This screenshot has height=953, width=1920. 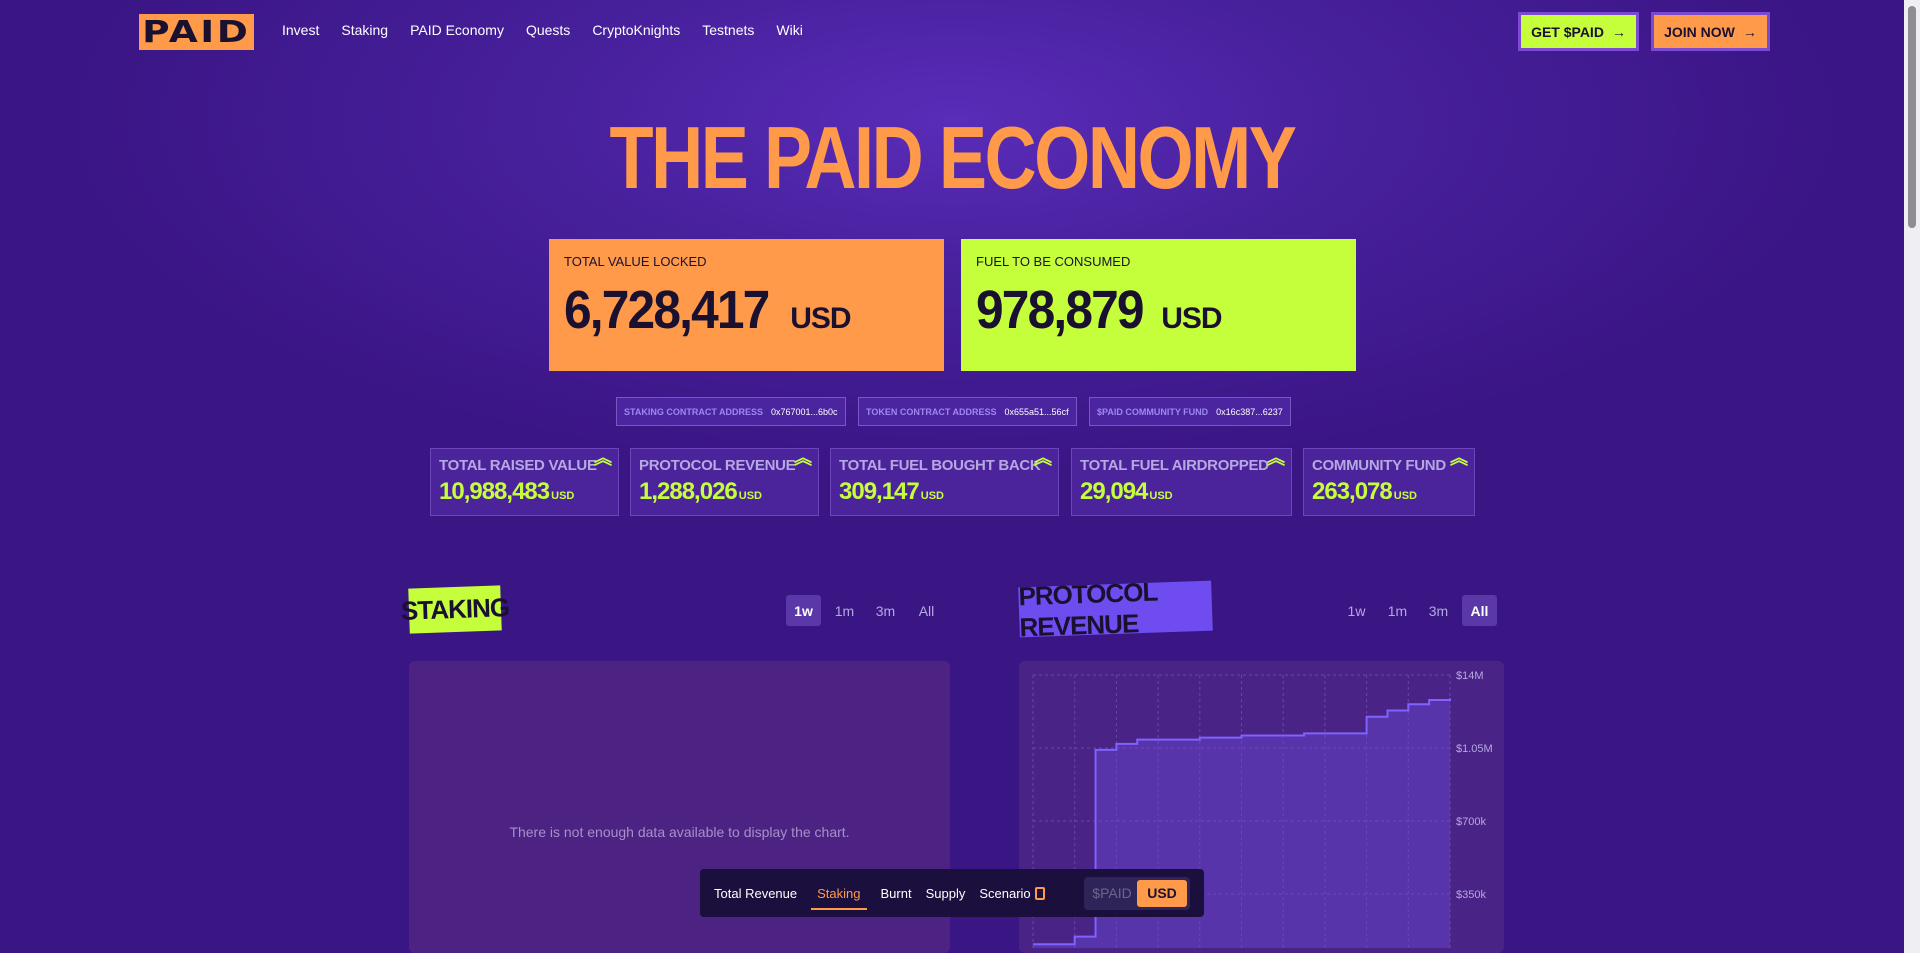 I want to click on address-value: 0x767001...6b0c, so click(x=804, y=411).